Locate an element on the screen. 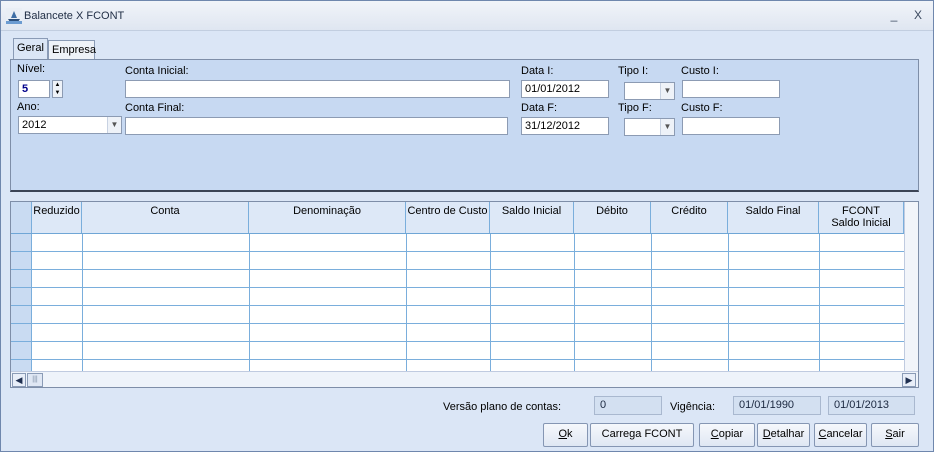  column-header: Conta is located at coordinates (165, 217).